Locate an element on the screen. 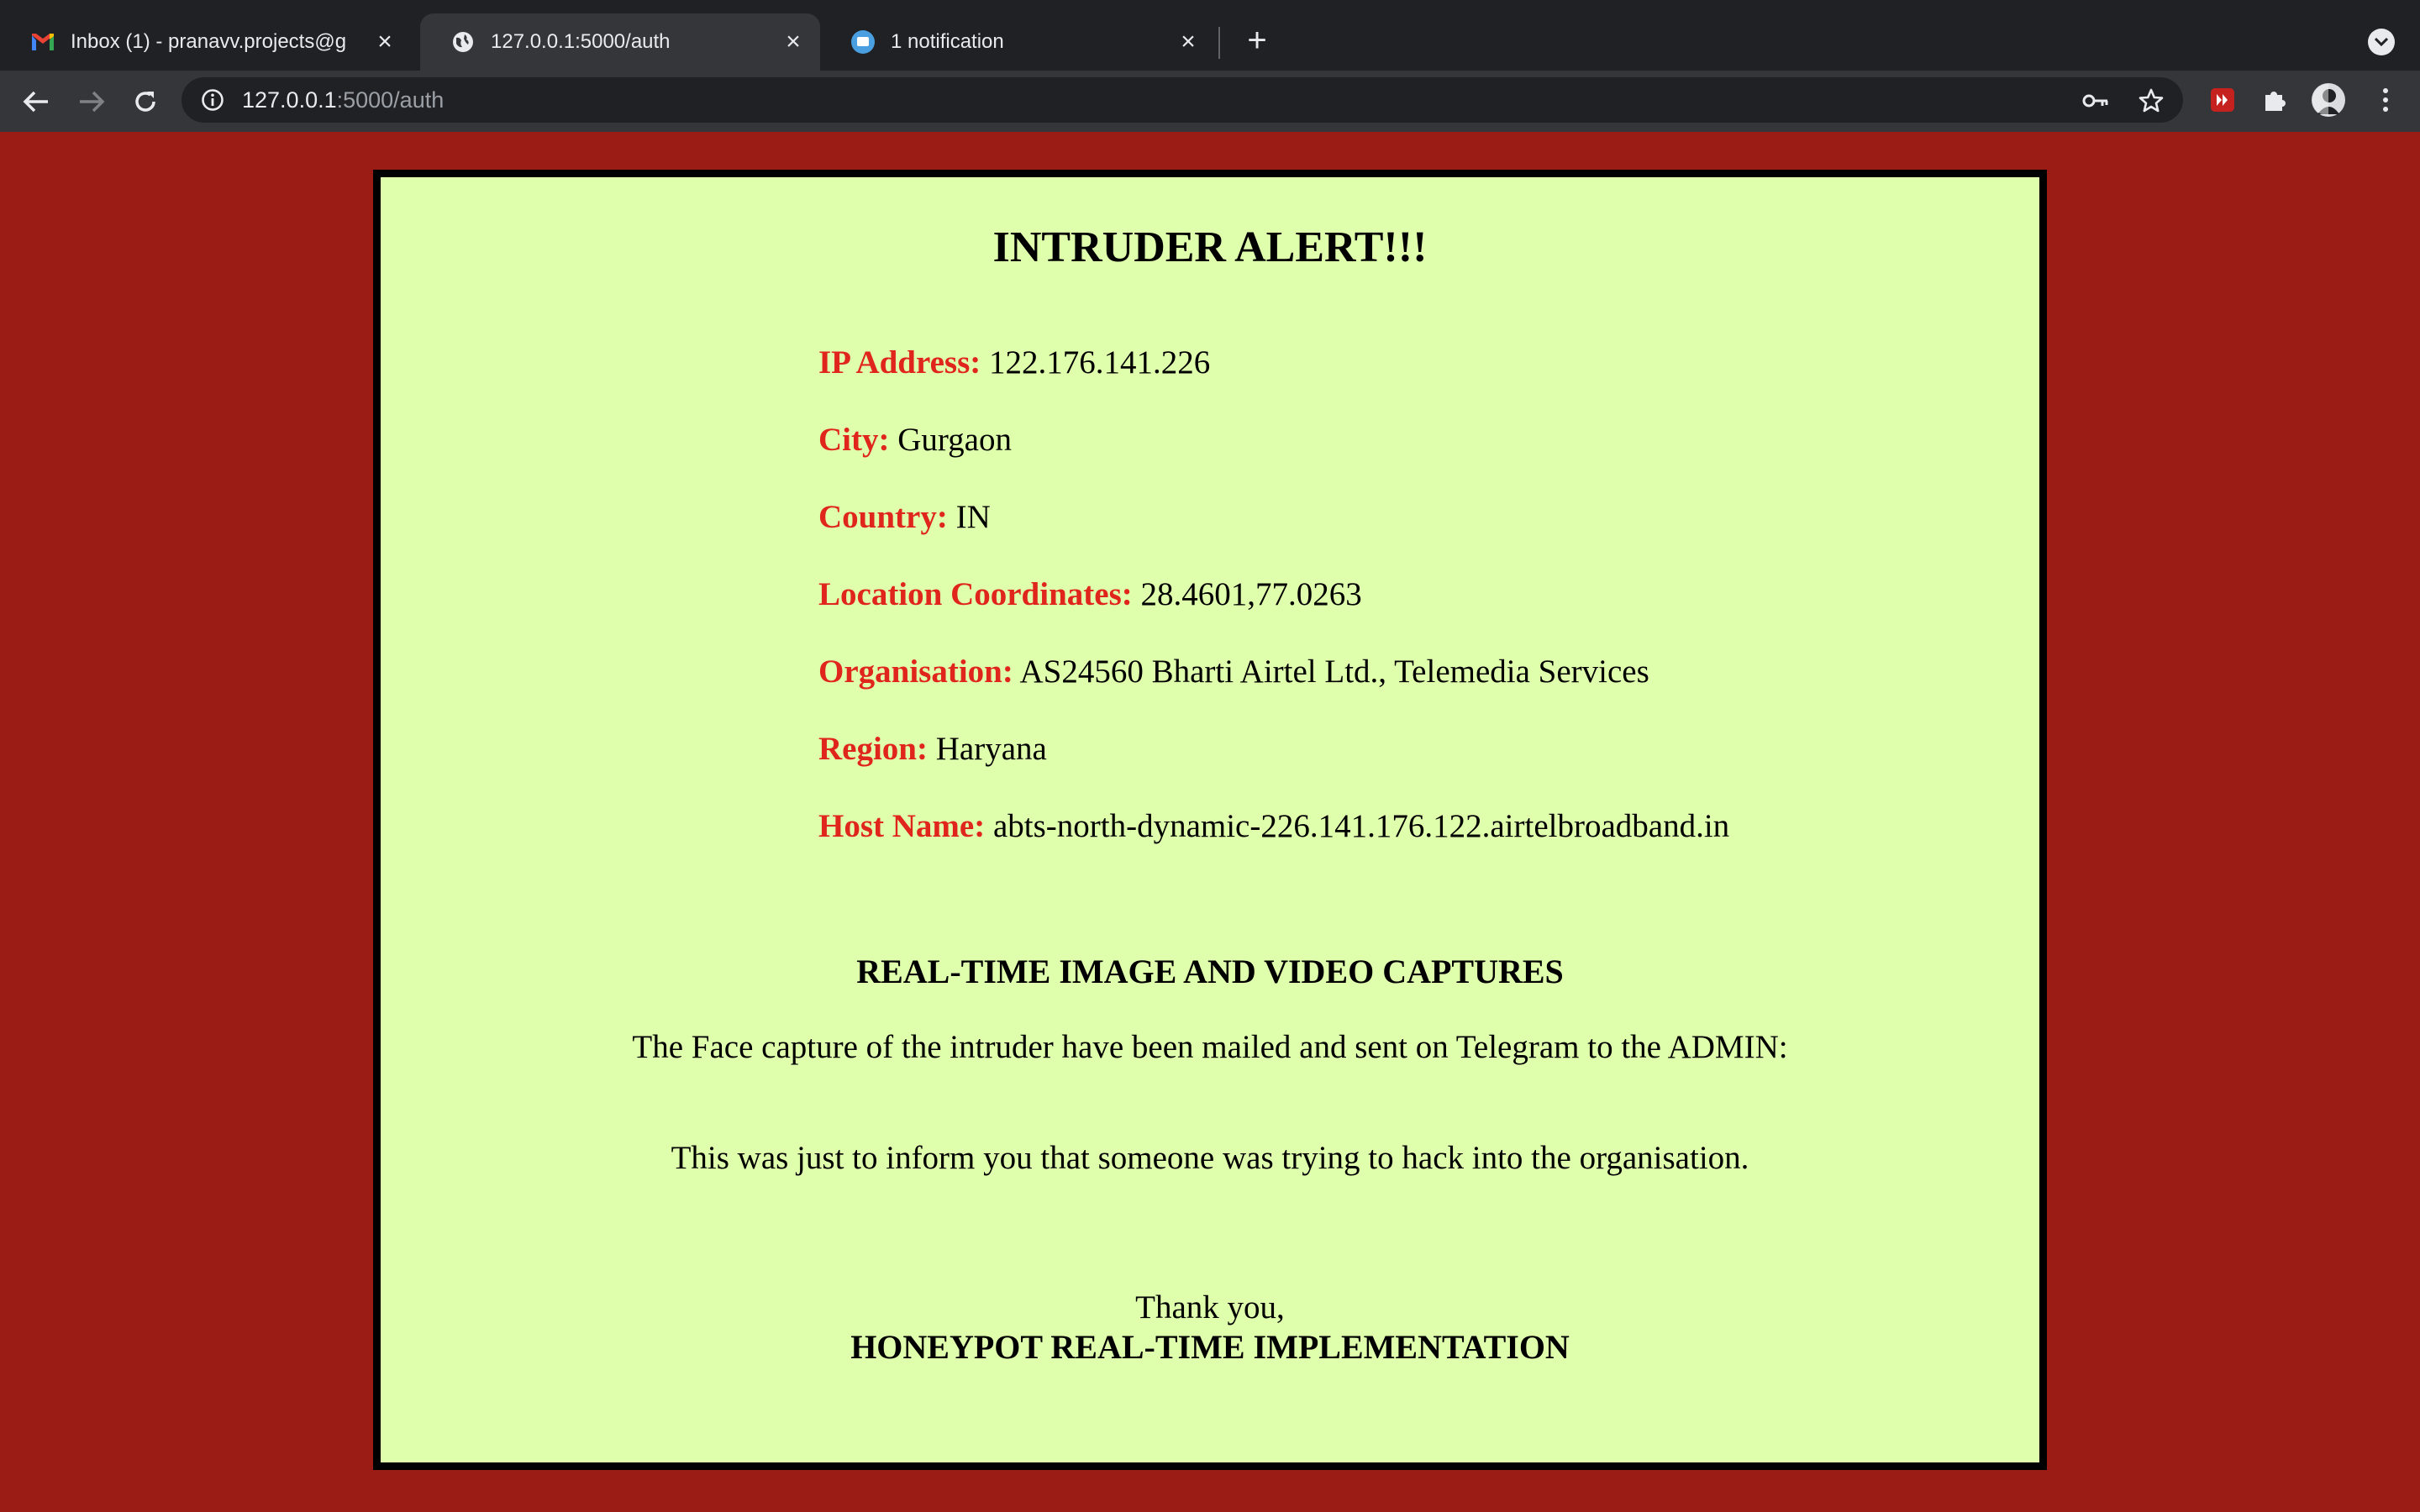  detail-region: Region: Haryana is located at coordinates (932, 749).